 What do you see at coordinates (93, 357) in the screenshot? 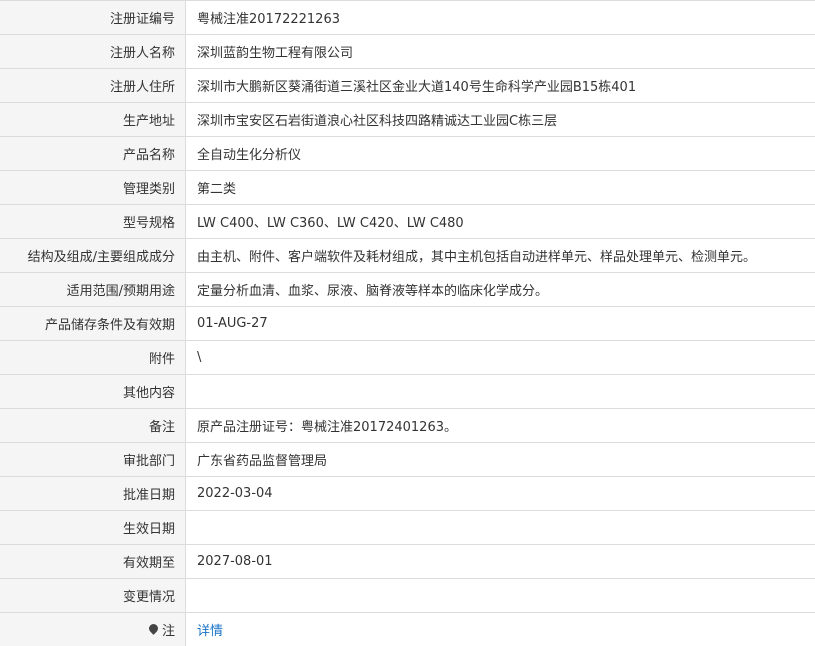
I see `field-label: 附件` at bounding box center [93, 357].